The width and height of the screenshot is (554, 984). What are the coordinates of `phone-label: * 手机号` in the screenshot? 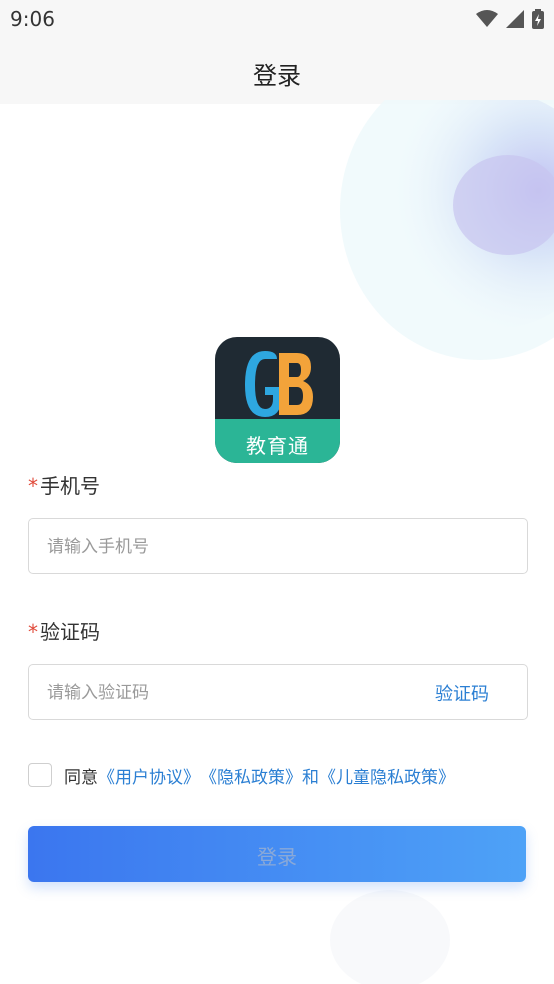 It's located at (64, 484).